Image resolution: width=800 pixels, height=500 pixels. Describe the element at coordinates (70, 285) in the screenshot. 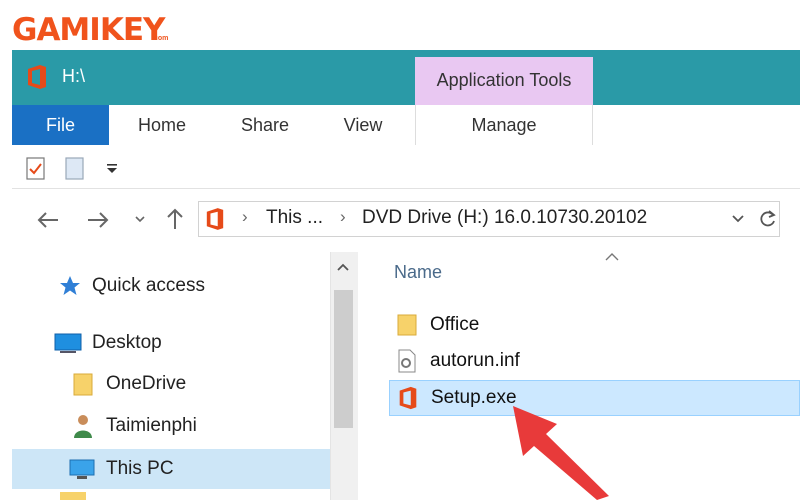

I see `star-pin-icon` at that location.